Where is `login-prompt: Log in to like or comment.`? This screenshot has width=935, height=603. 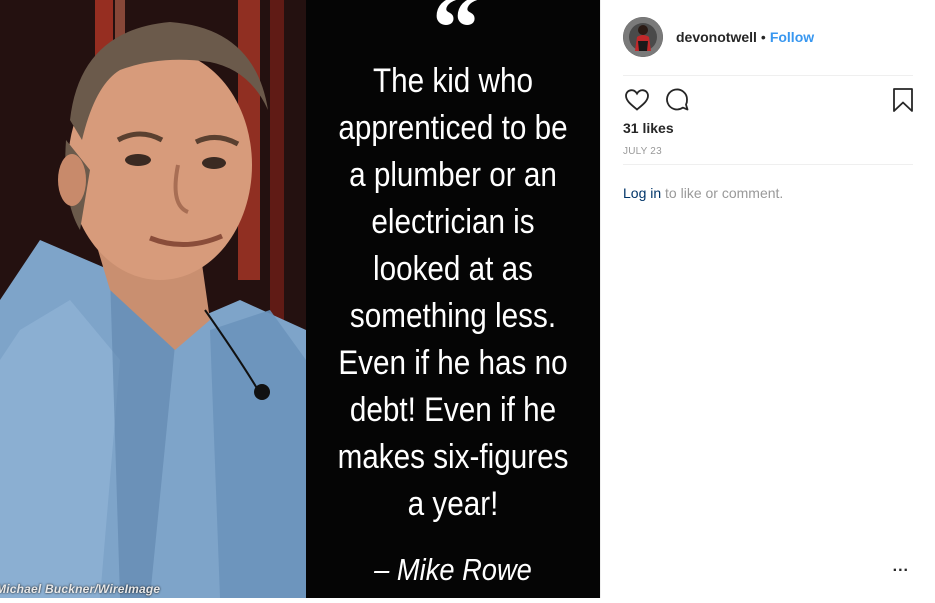
login-prompt: Log in to like or comment. is located at coordinates (703, 193).